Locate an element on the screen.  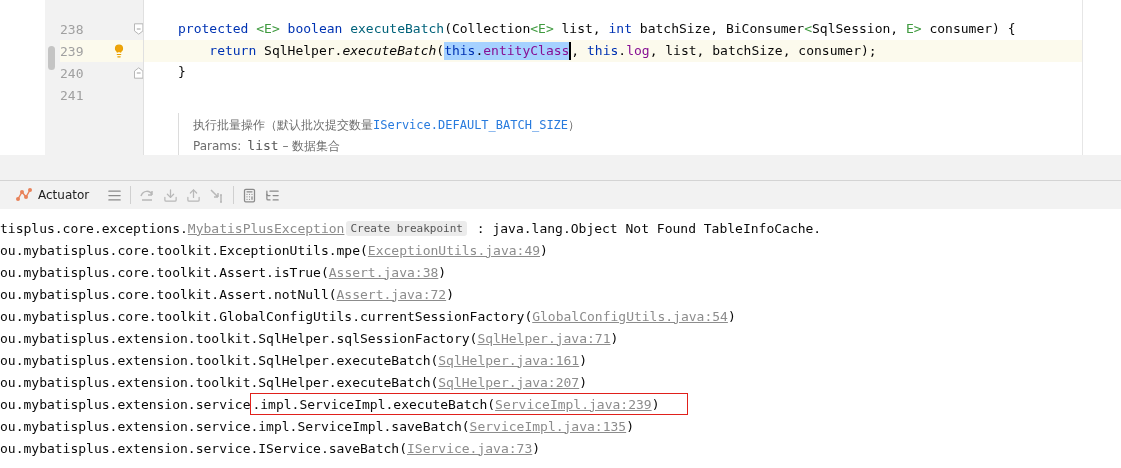
console-text: ou.mybatisplus.extension.service.IService.saveBatch( is located at coordinates (203, 448).